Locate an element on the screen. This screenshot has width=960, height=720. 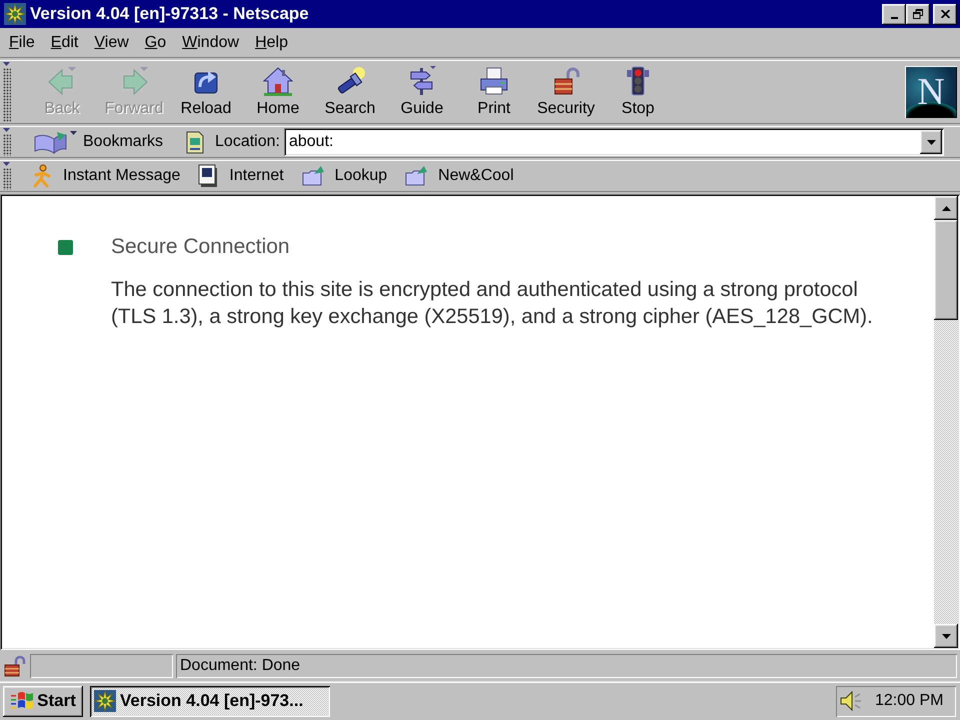
restore-button is located at coordinates (918, 14).